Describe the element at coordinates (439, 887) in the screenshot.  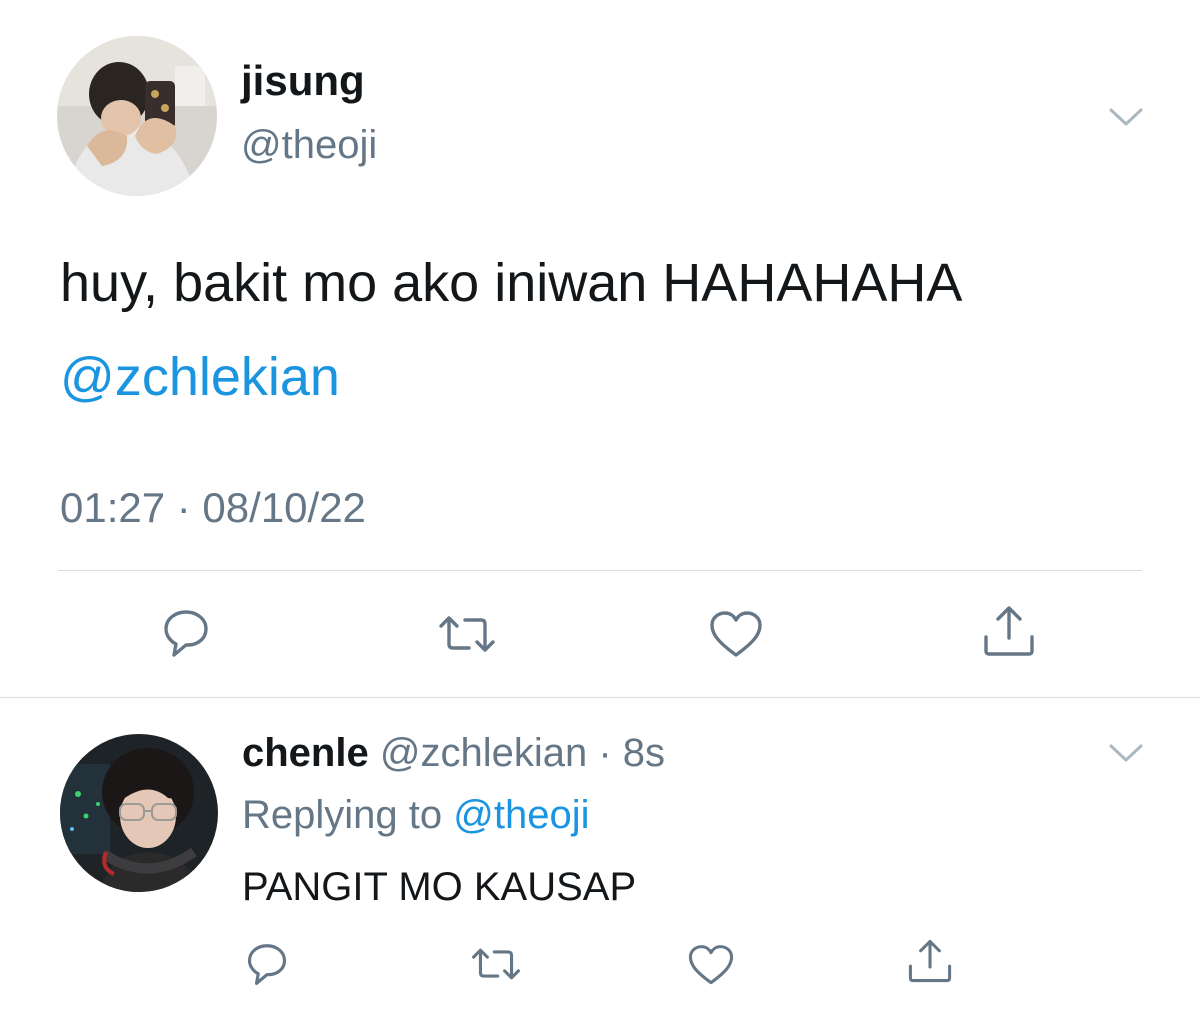
I see `tweet-text: PANGIT MO KAUSAP` at that location.